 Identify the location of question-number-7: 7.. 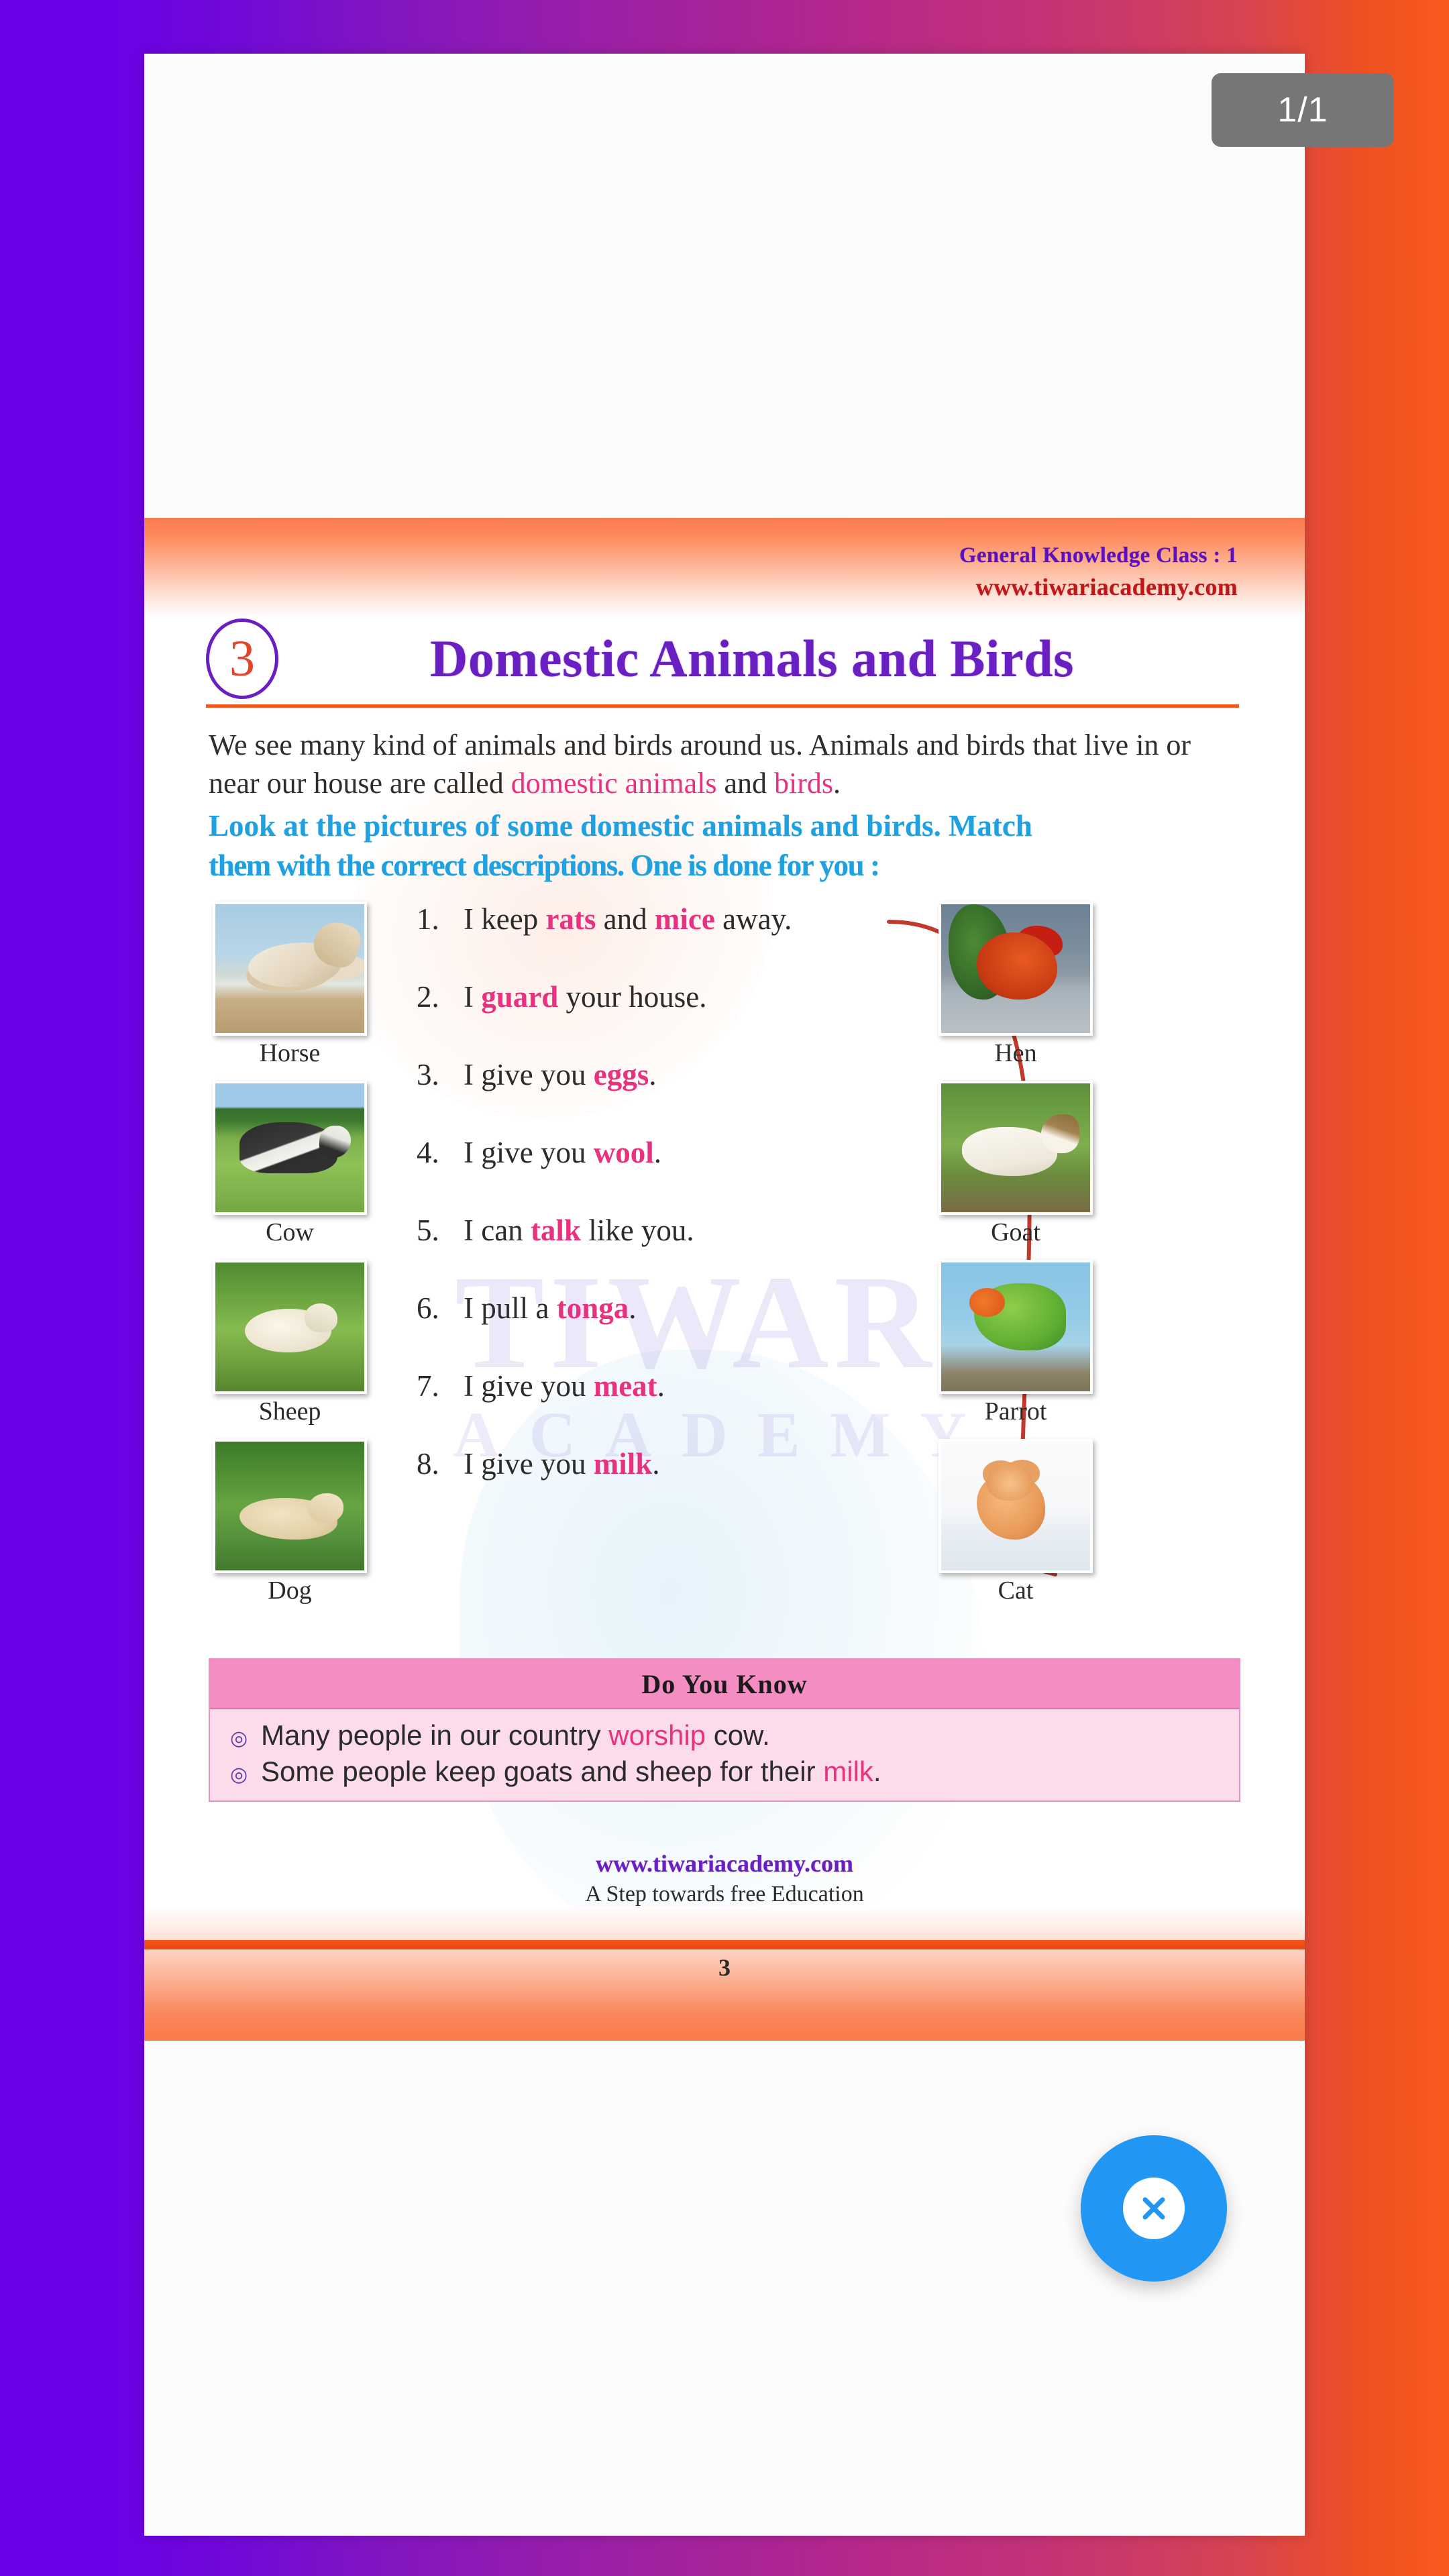
(428, 1386).